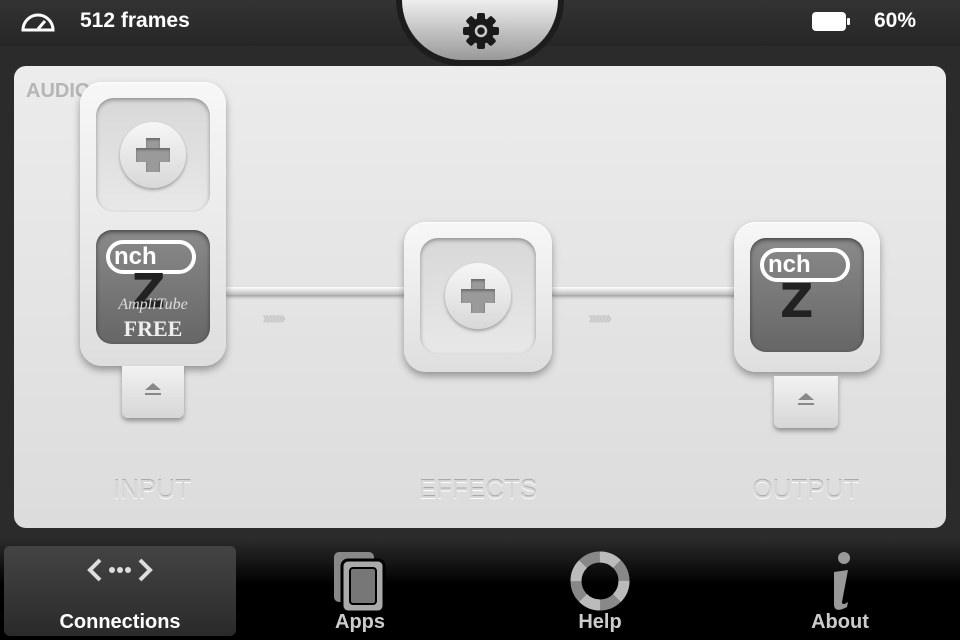 The image size is (960, 640). I want to click on input-effects-wire, so click(316, 291).